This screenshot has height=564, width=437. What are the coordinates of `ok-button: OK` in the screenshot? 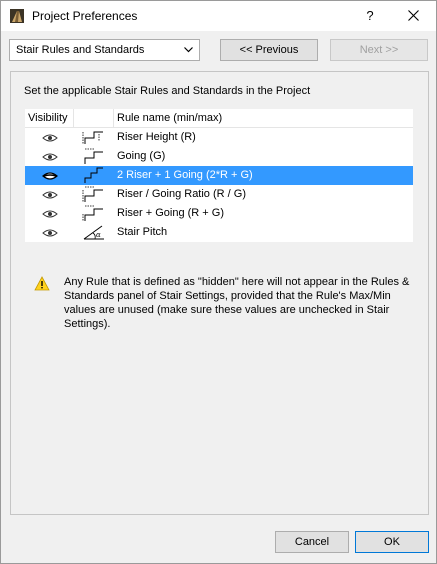 It's located at (392, 542).